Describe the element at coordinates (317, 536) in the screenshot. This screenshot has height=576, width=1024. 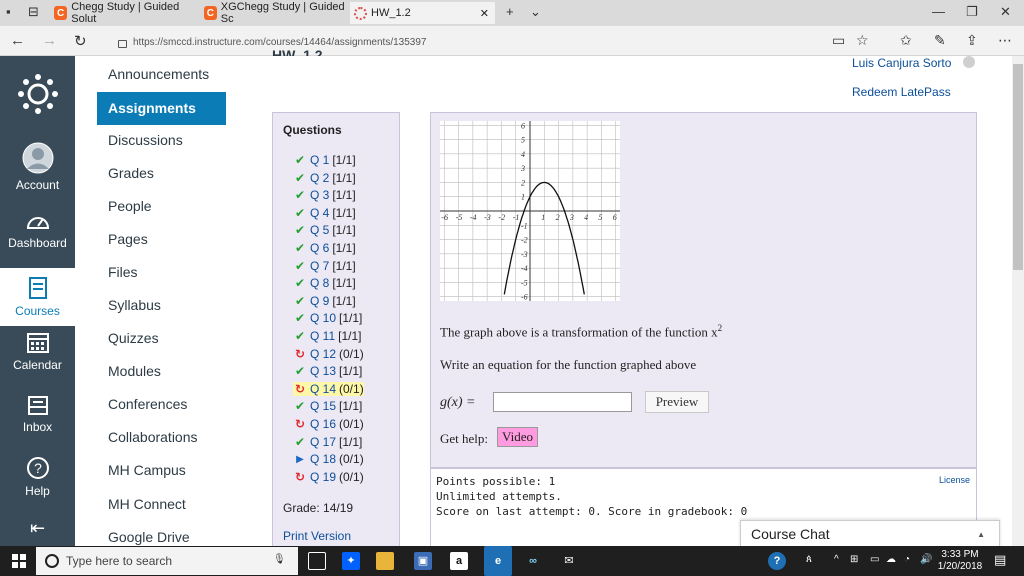
I see `print-version-link: Print Version` at that location.